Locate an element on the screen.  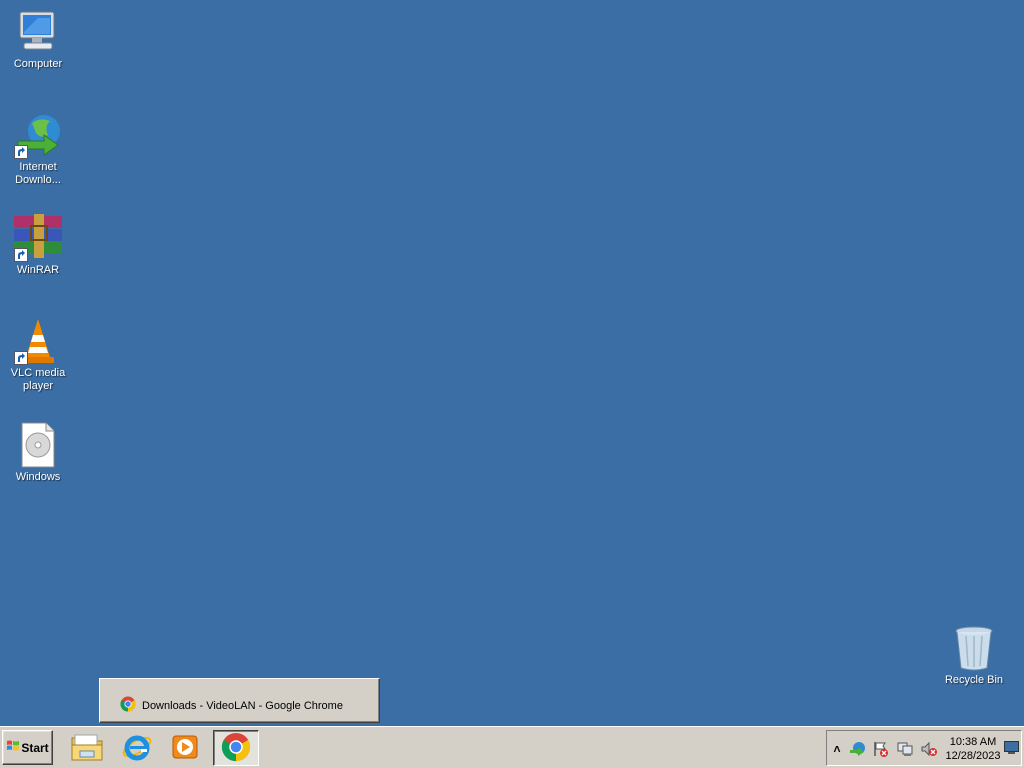
desktop-icon-recycle-bin: Recycle Bin is located at coordinates (974, 655).